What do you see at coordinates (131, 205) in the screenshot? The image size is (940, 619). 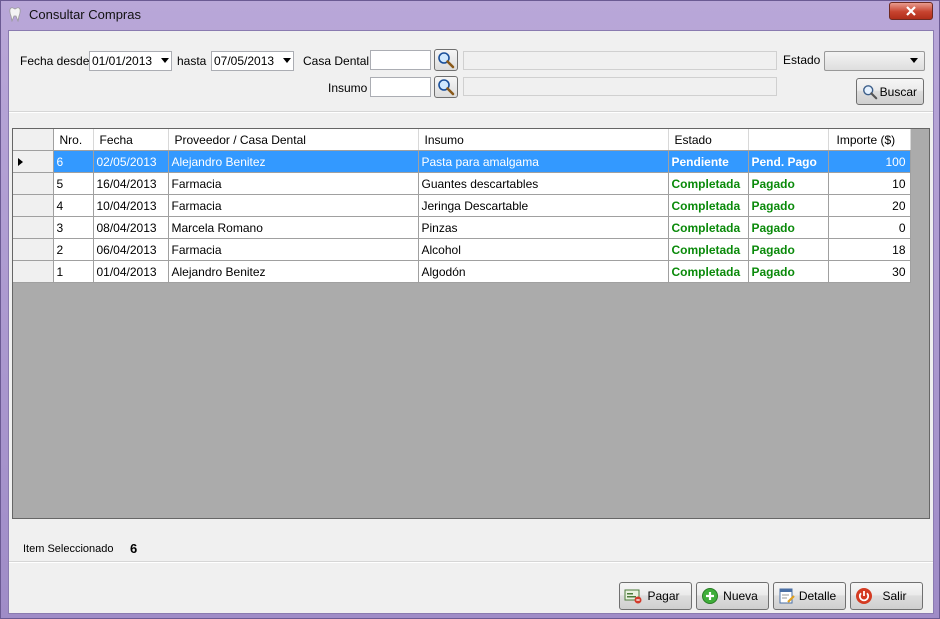 I see `cell-fecha: 10/04/2013` at bounding box center [131, 205].